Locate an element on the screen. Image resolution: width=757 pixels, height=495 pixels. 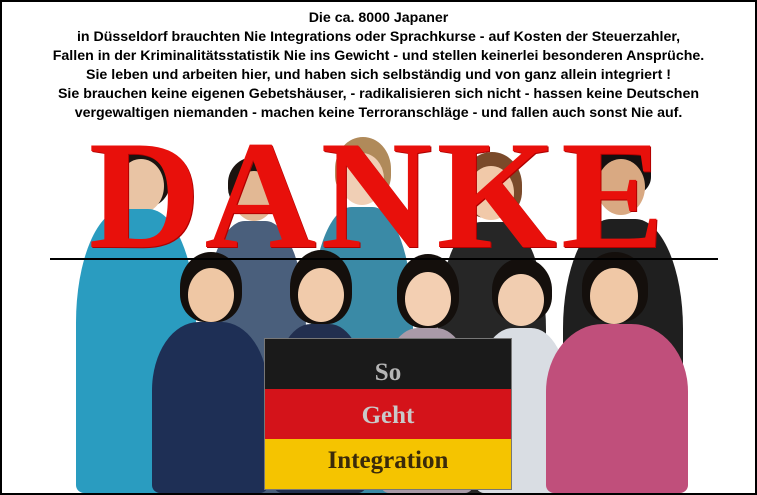
headline-underline is located at coordinates (384, 259).